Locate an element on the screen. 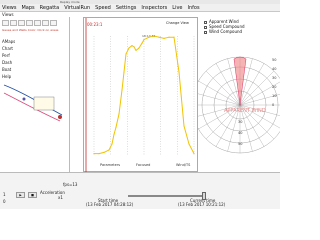 Image resolution: width=320 pixels, height=240 pixels. time-slider-track is located at coordinates (166, 196).